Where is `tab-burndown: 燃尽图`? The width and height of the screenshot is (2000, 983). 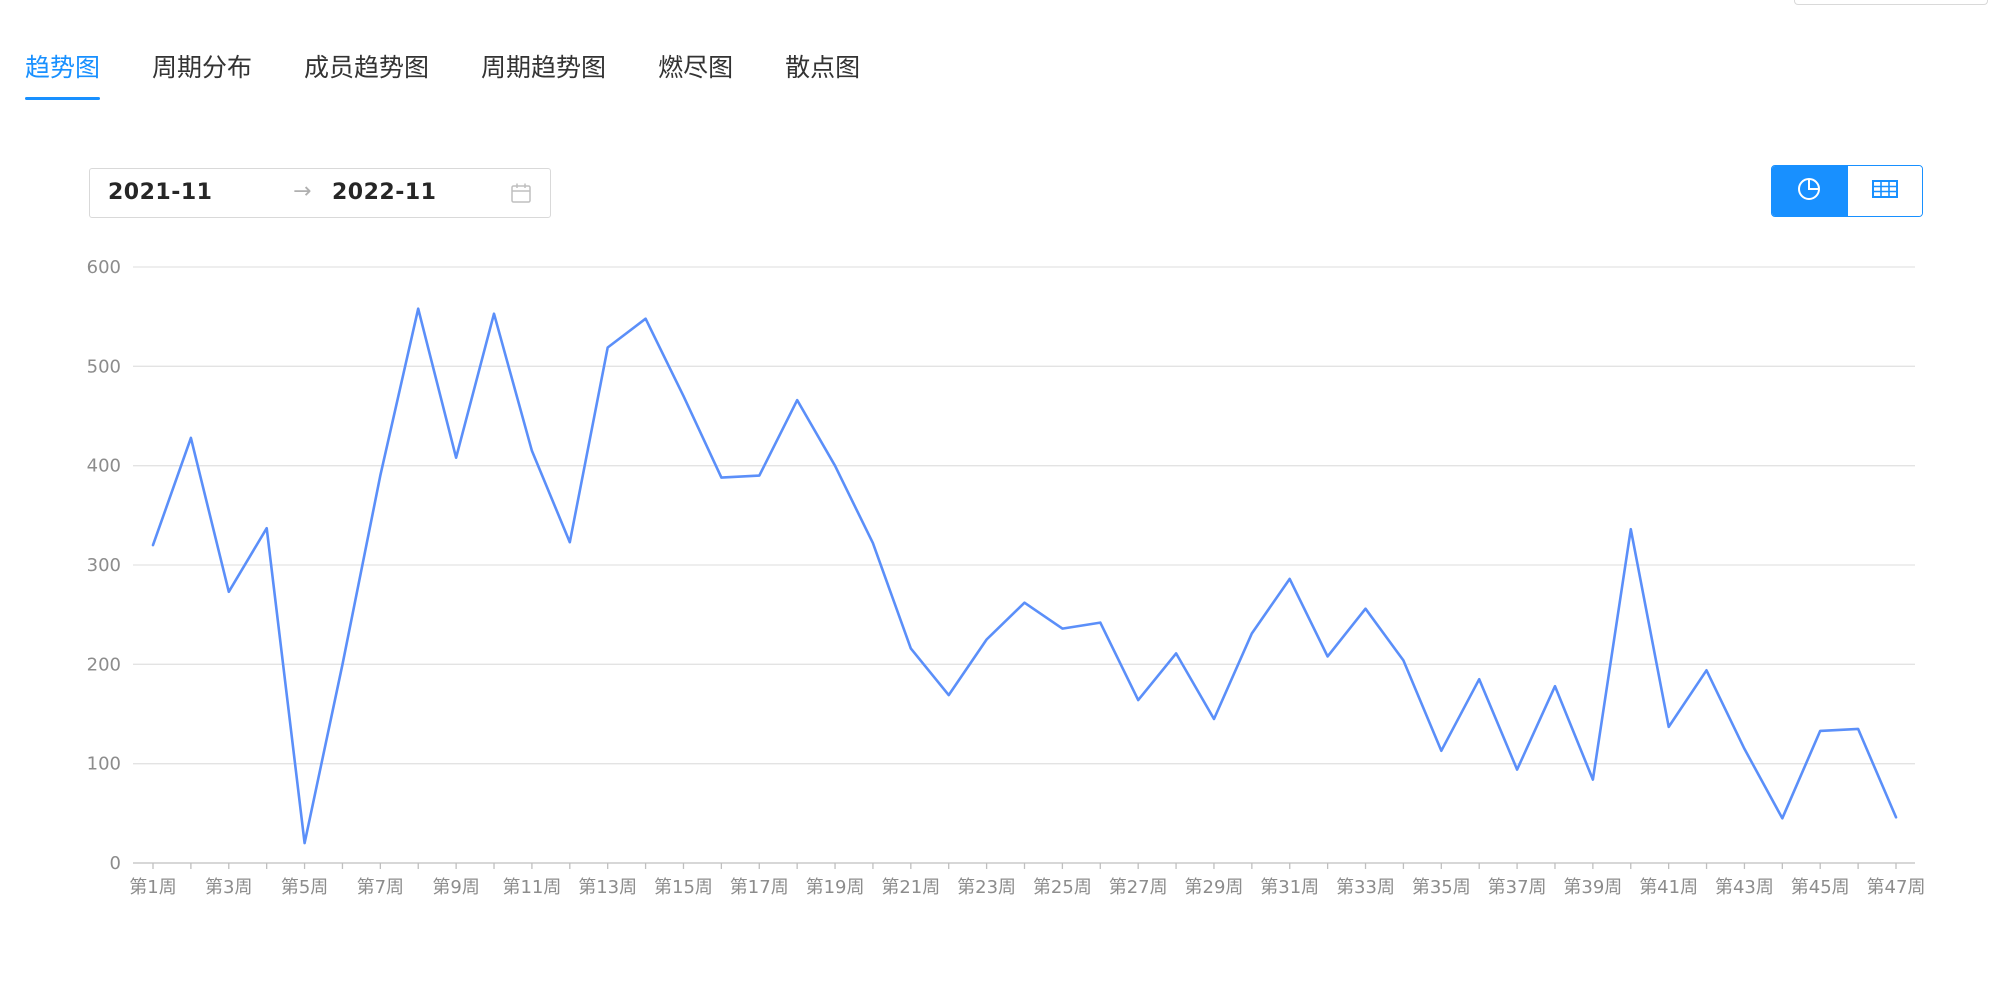
tab-burndown: 燃尽图 is located at coordinates (695, 74).